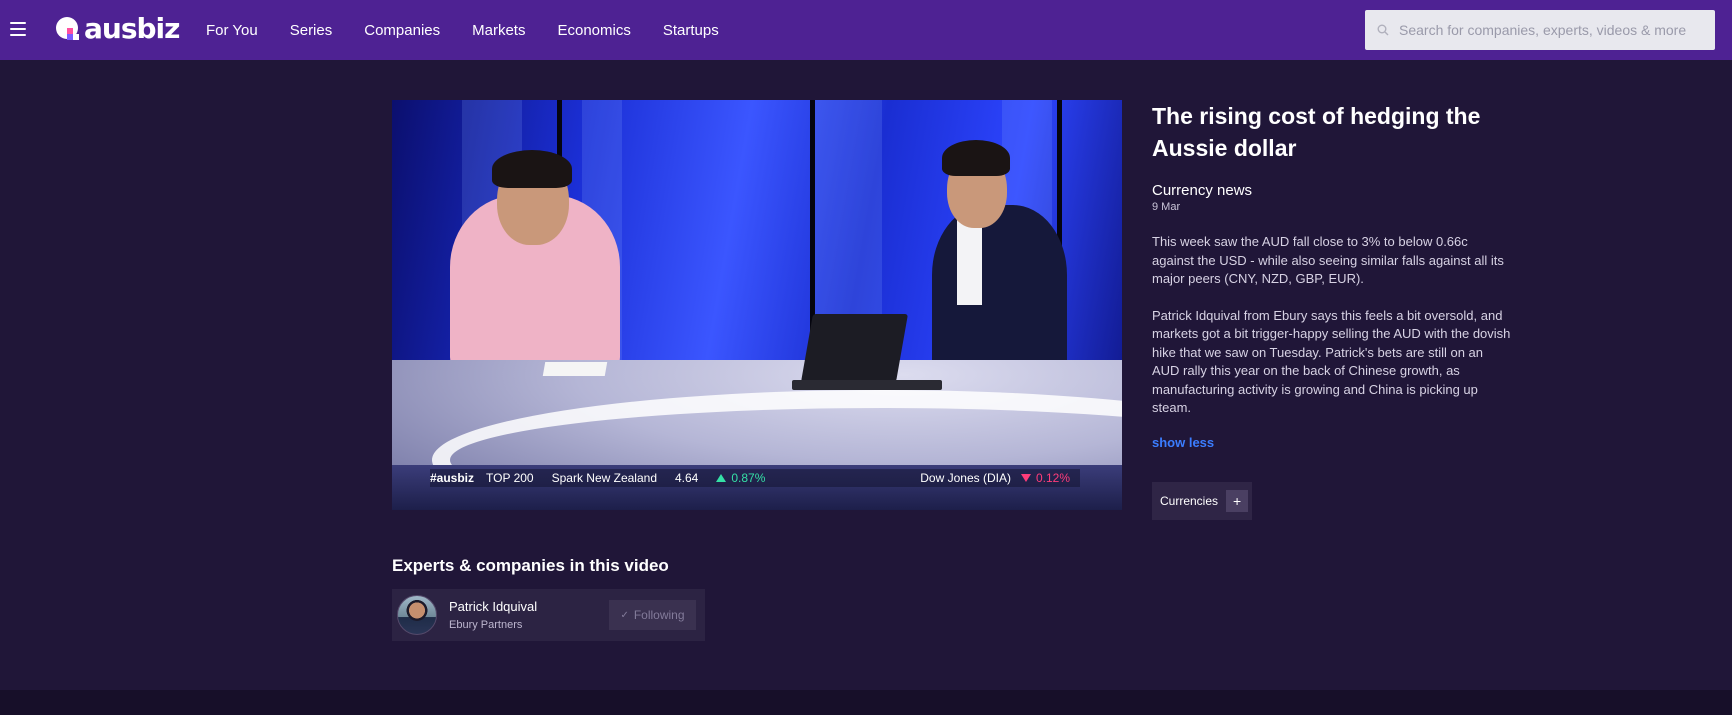 The width and height of the screenshot is (1732, 715). Describe the element at coordinates (1189, 501) in the screenshot. I see `tag-label: Currencies` at that location.